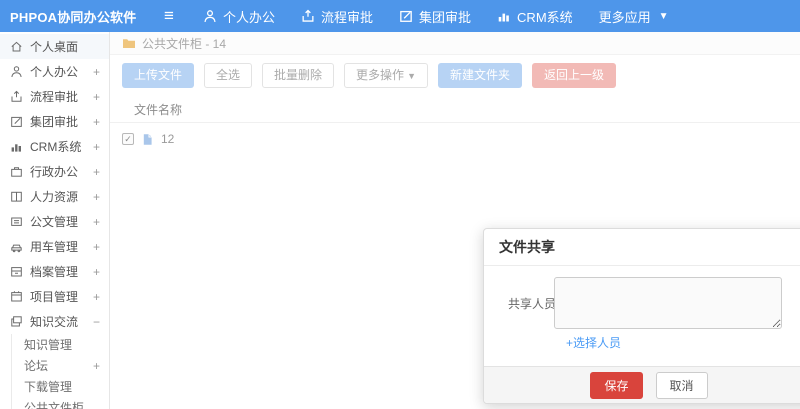  I want to click on more-actions-label: 更多操作, so click(380, 75).